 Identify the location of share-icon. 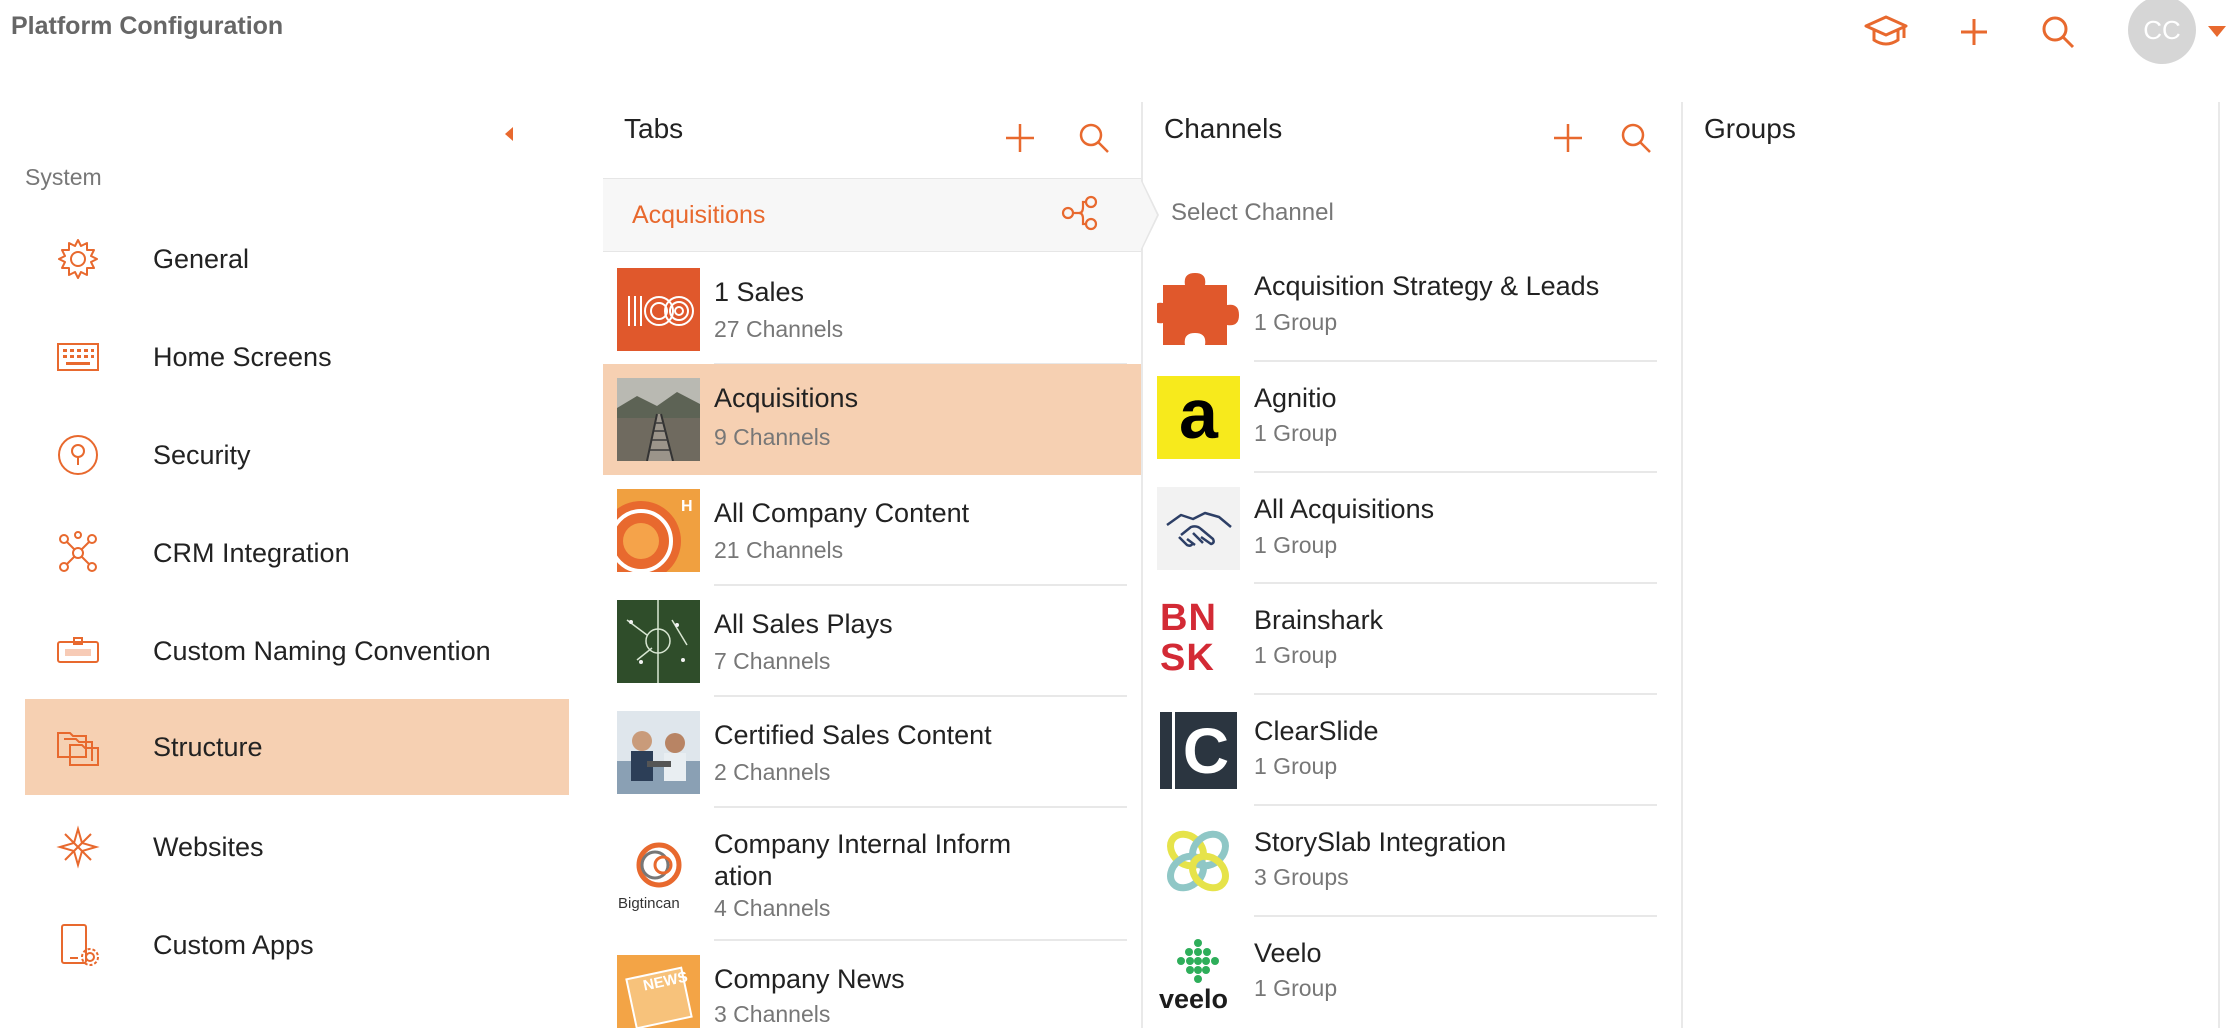
(1080, 215).